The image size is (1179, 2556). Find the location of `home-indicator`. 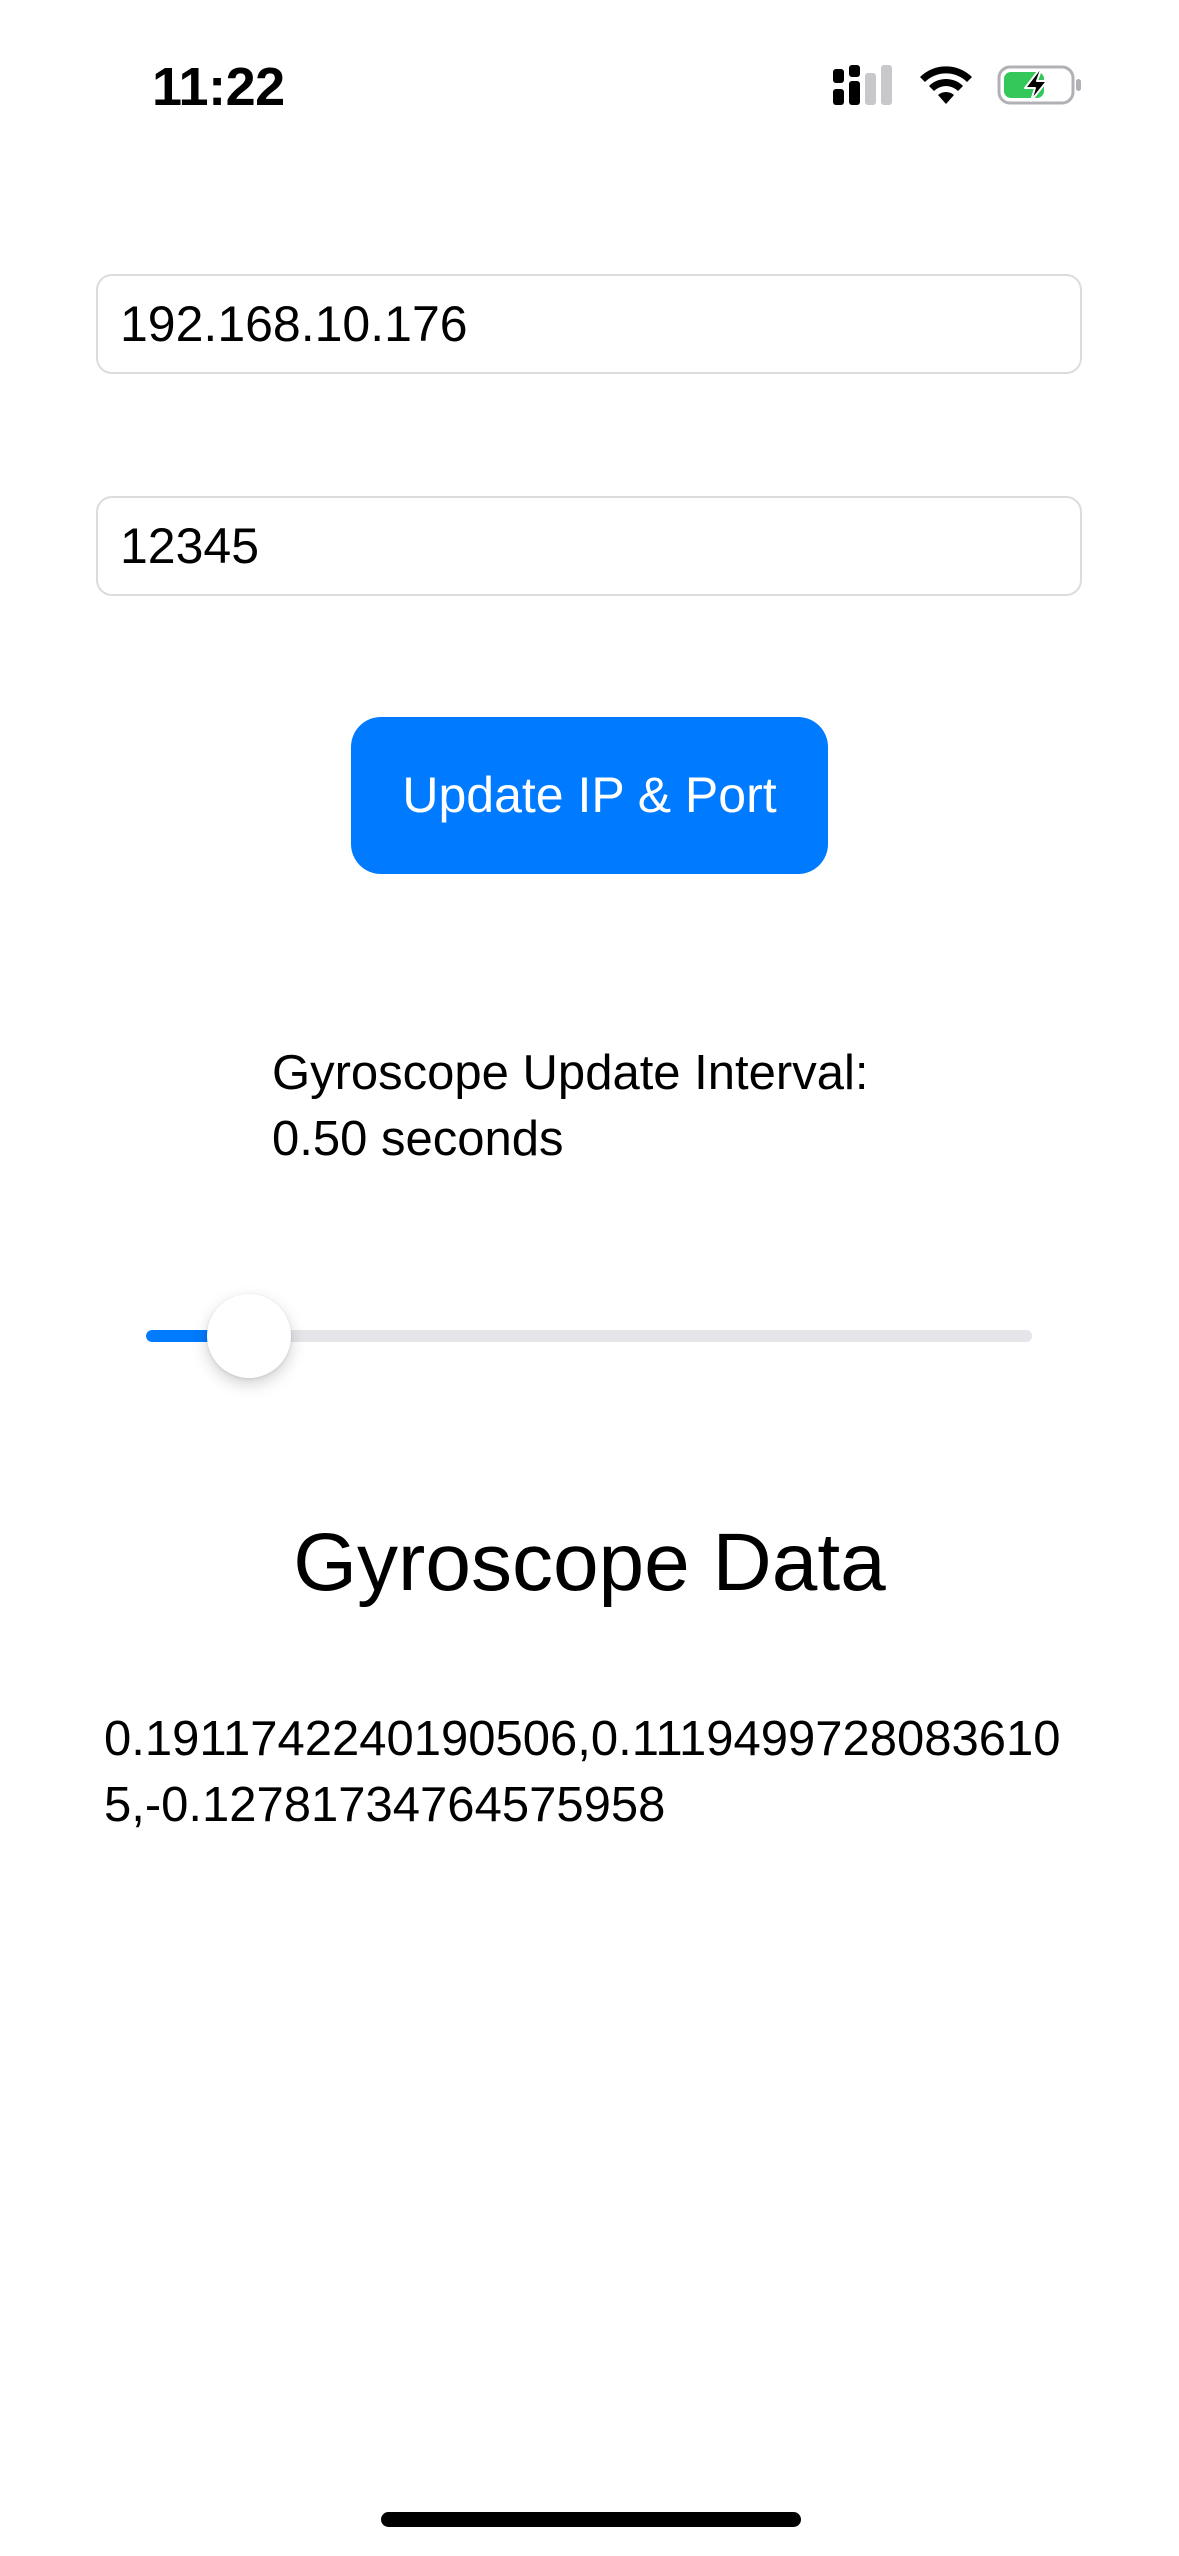

home-indicator is located at coordinates (591, 2519).